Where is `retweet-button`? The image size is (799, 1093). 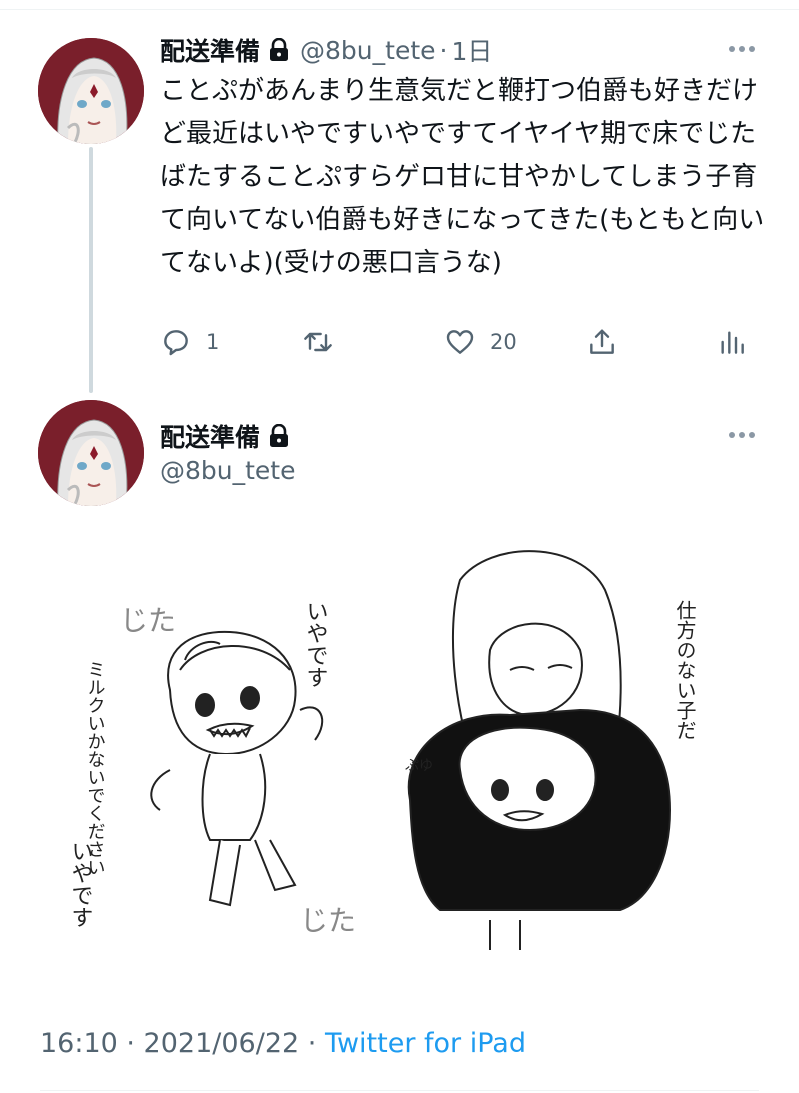 retweet-button is located at coordinates (325, 342).